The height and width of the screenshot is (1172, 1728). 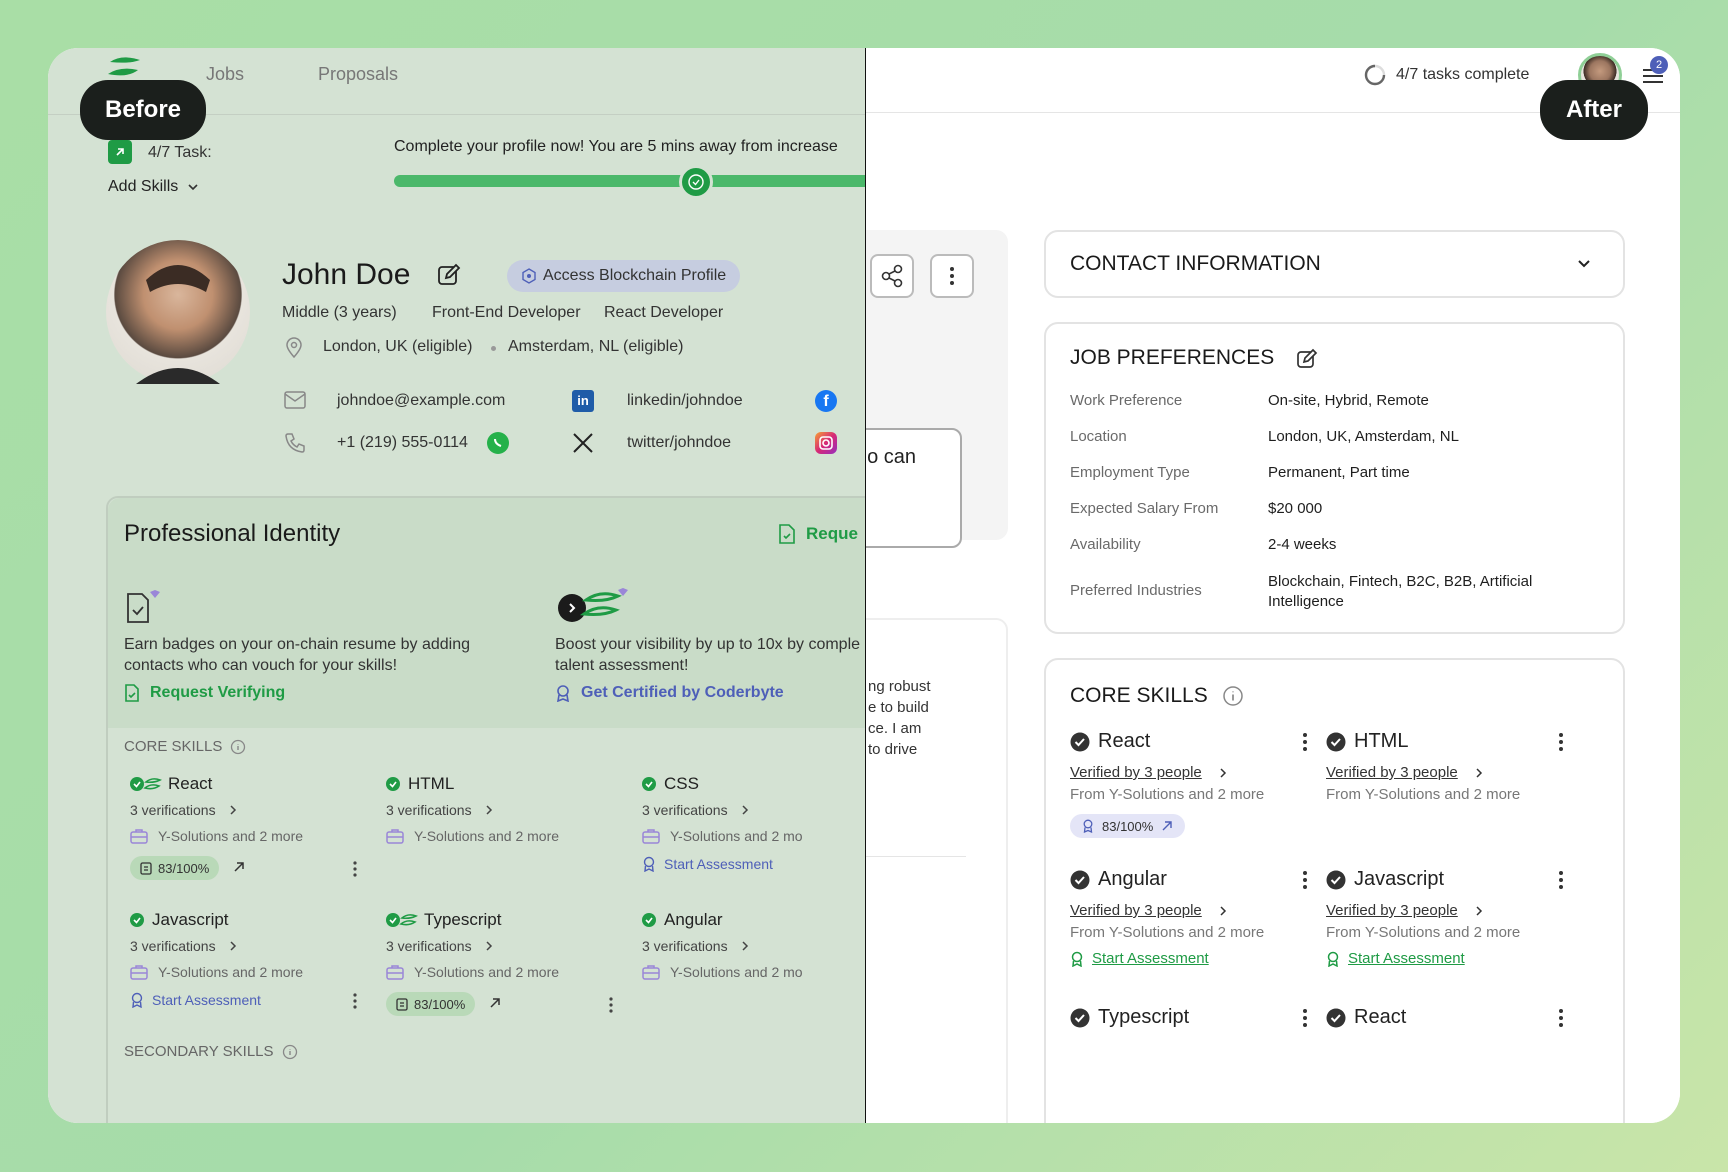 What do you see at coordinates (1130, 472) in the screenshot?
I see `pref-label: Employment Type` at bounding box center [1130, 472].